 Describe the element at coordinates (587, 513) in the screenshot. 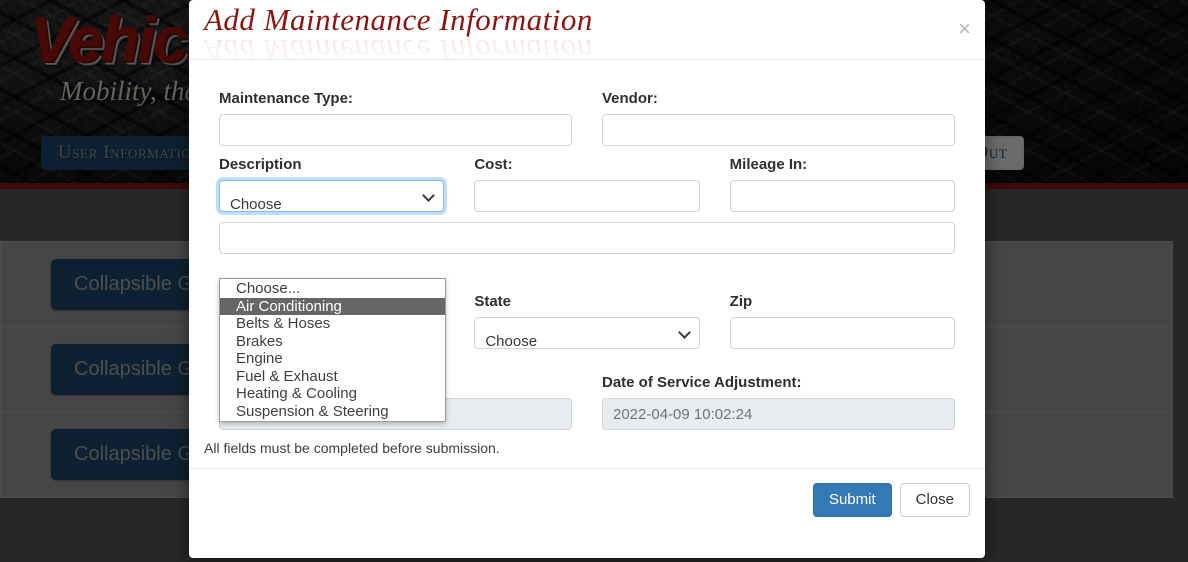

I see `modal-footer: Submit Close` at that location.